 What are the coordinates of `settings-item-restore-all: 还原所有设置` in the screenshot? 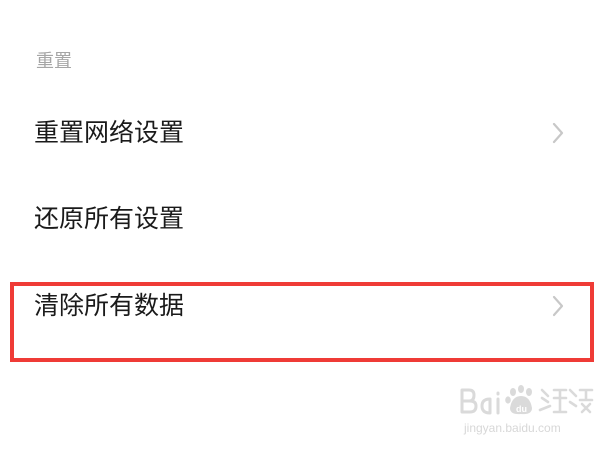 It's located at (300, 219).